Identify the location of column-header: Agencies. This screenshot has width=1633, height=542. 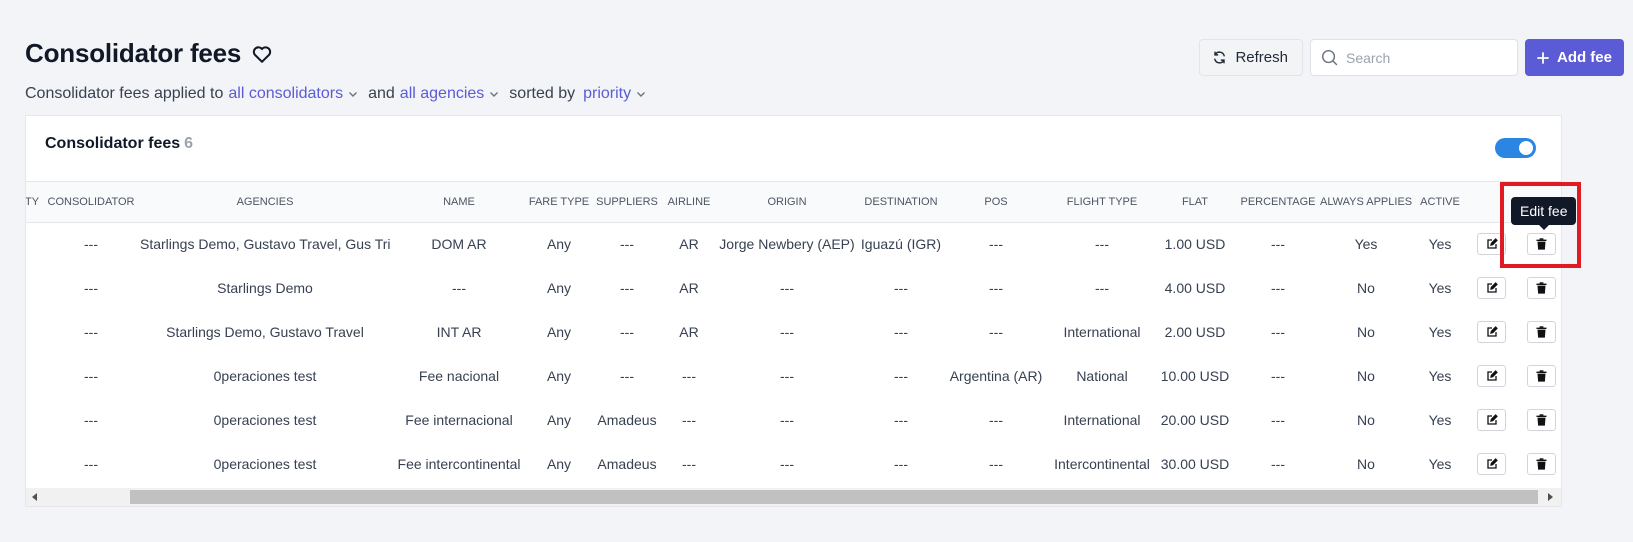
(265, 202).